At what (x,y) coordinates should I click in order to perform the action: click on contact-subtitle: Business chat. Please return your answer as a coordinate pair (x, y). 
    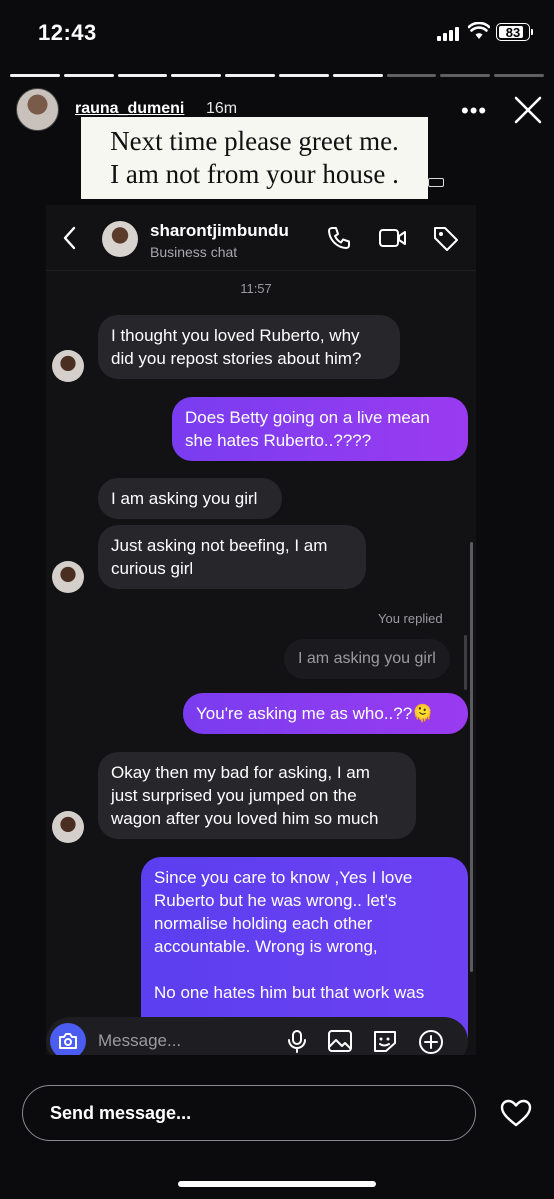
    Looking at the image, I should click on (194, 252).